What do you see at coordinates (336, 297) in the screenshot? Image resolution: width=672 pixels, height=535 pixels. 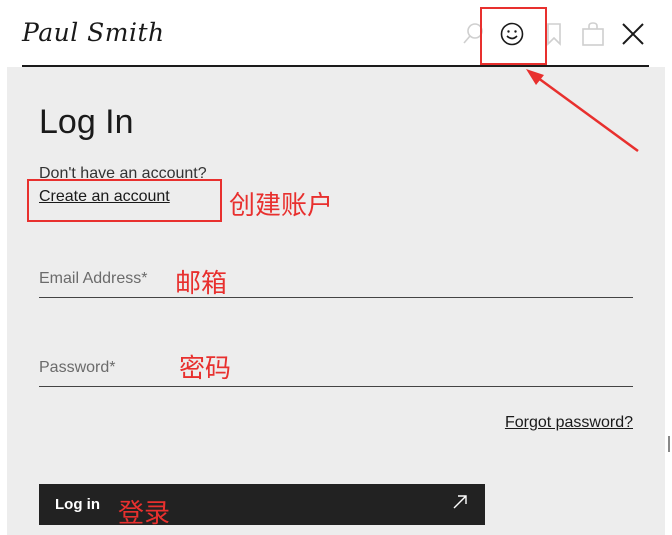 I see `email-field` at bounding box center [336, 297].